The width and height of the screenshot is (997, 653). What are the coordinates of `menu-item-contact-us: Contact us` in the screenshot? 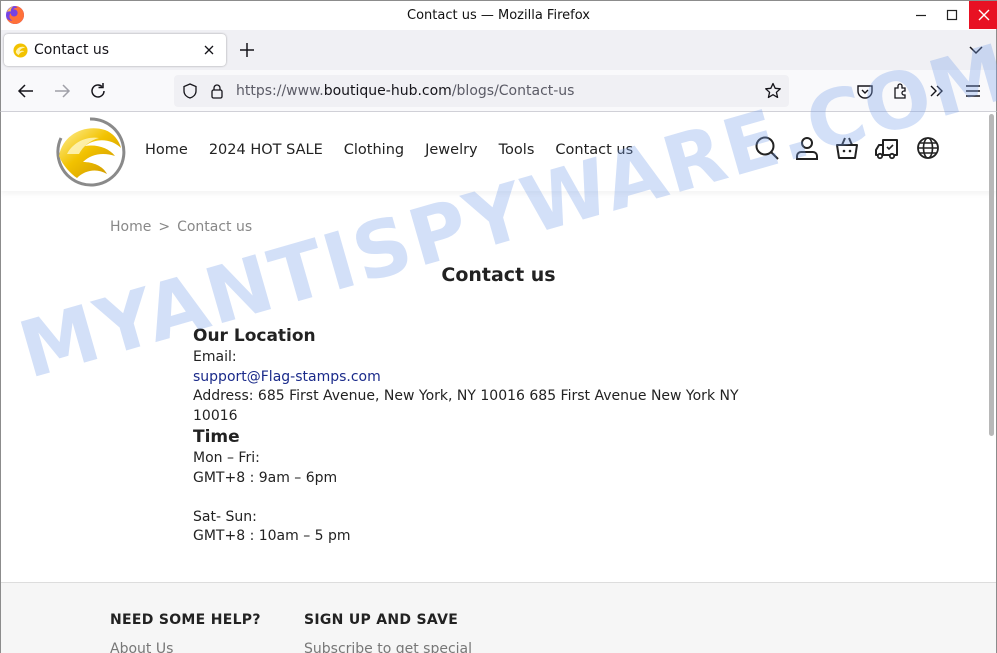 It's located at (594, 150).